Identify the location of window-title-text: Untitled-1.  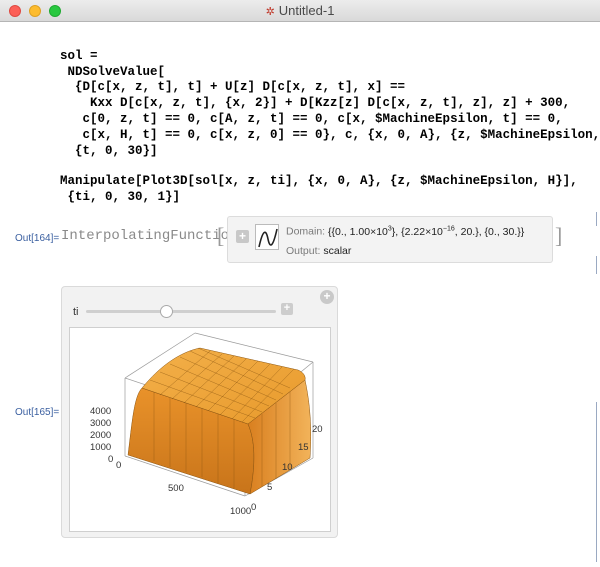
(306, 10).